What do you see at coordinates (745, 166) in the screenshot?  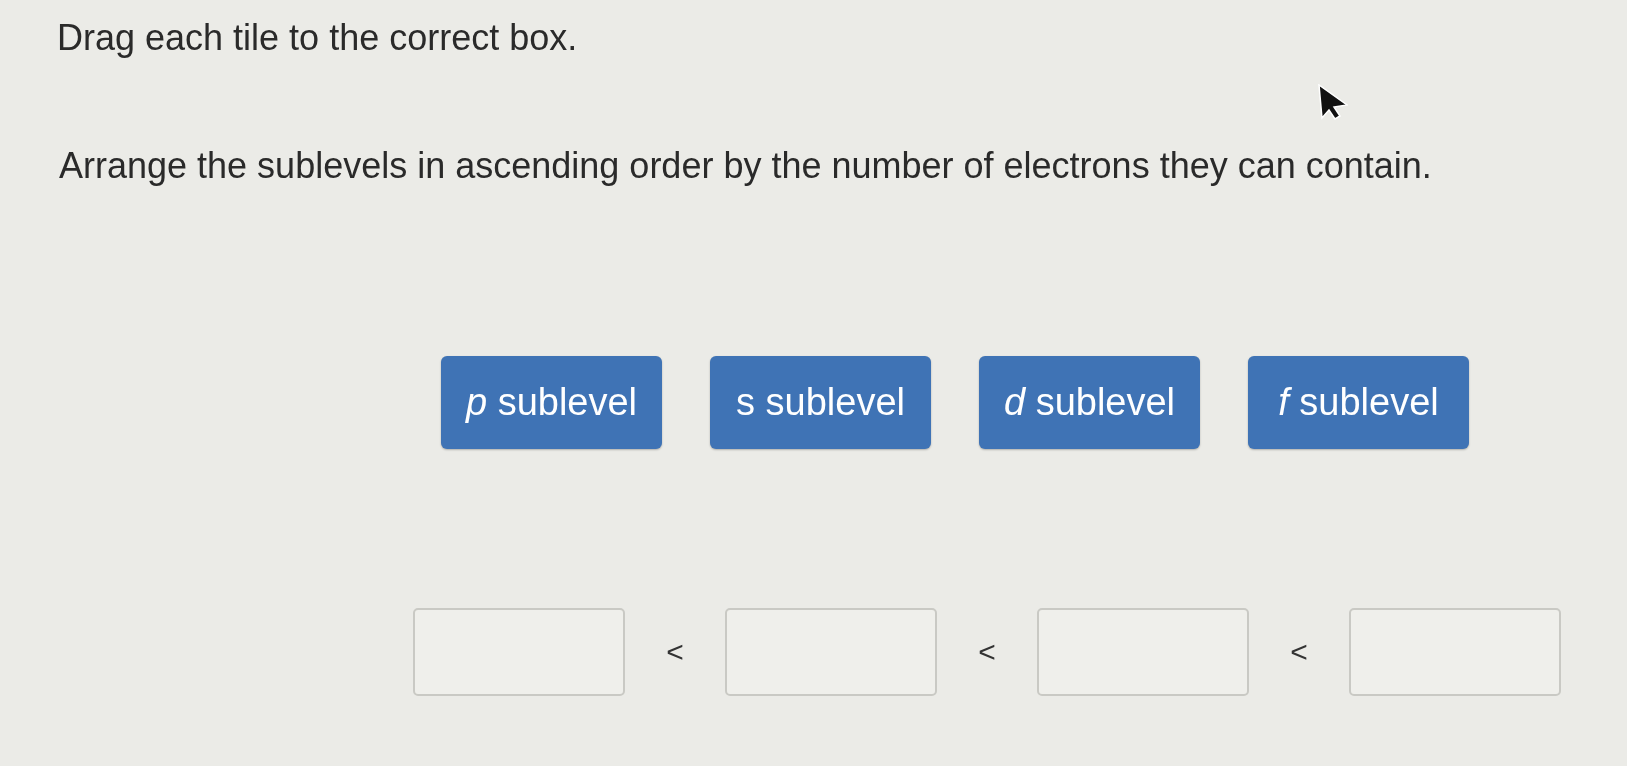 I see `question-prompt: Arrange the sublevels in ascending order by the number of electrons they can contain.` at bounding box center [745, 166].